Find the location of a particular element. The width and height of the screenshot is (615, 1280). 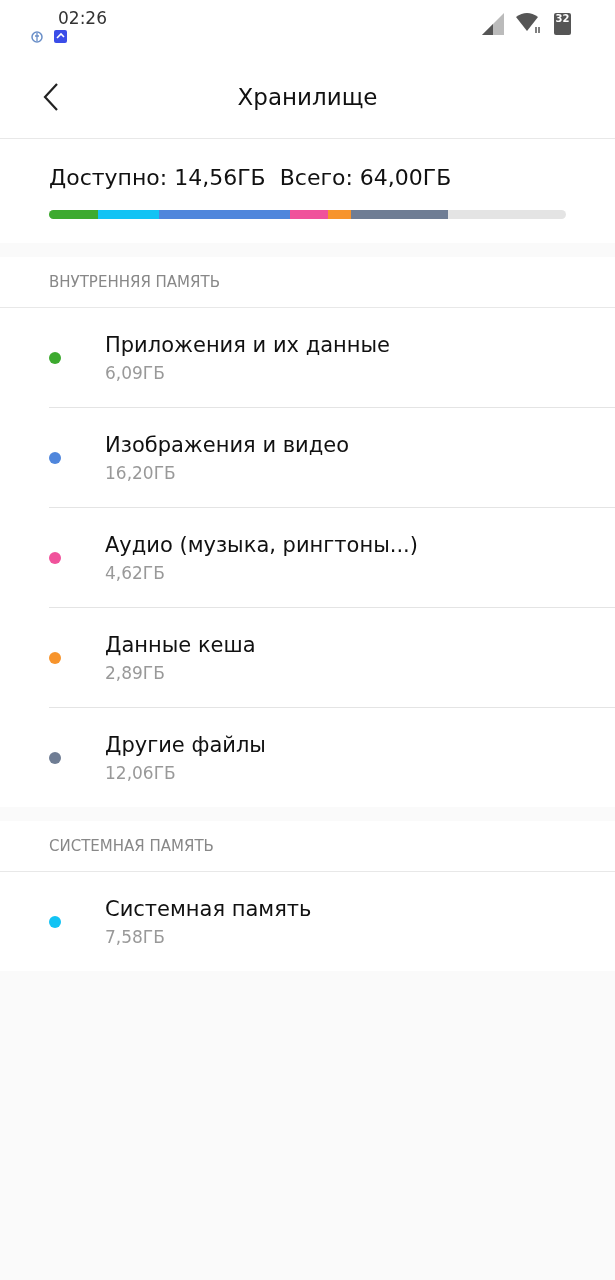

category-size: 7,58ГБ is located at coordinates (135, 936).